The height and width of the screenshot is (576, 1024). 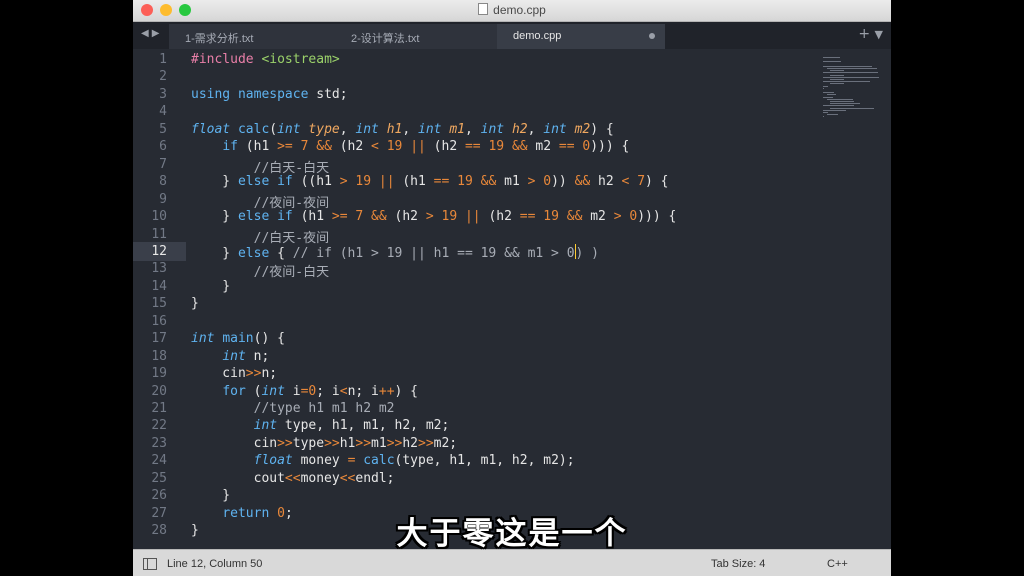 I want to click on unsaved-dot-icon, so click(x=652, y=36).